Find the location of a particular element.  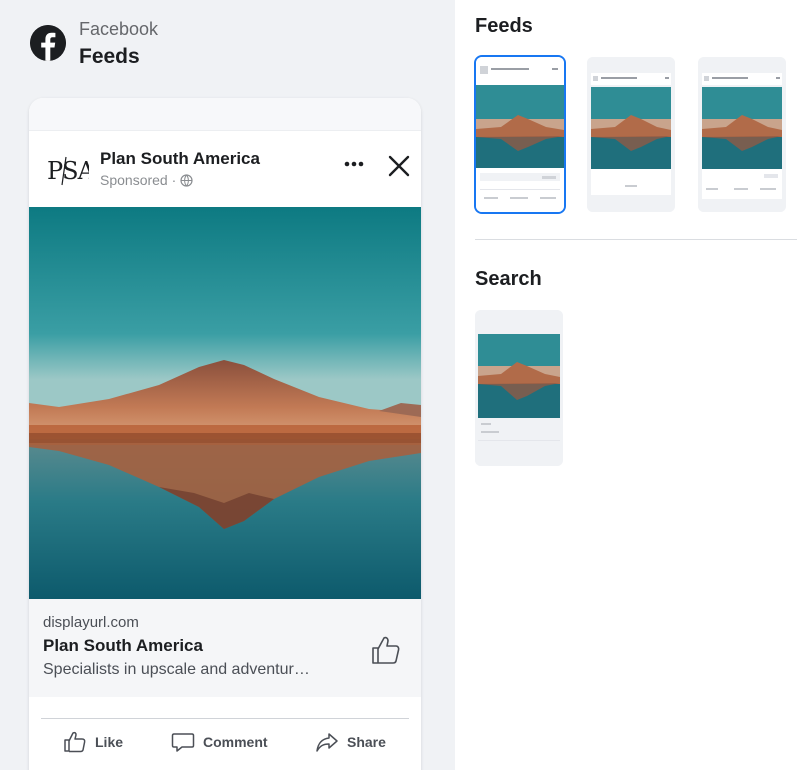

more-options-icon is located at coordinates (354, 164).